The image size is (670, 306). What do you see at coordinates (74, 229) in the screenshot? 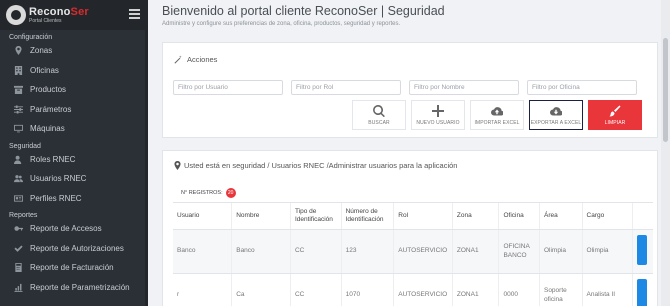
I see `sidebar-item-reporte-accesos: Reporte de Accesos` at bounding box center [74, 229].